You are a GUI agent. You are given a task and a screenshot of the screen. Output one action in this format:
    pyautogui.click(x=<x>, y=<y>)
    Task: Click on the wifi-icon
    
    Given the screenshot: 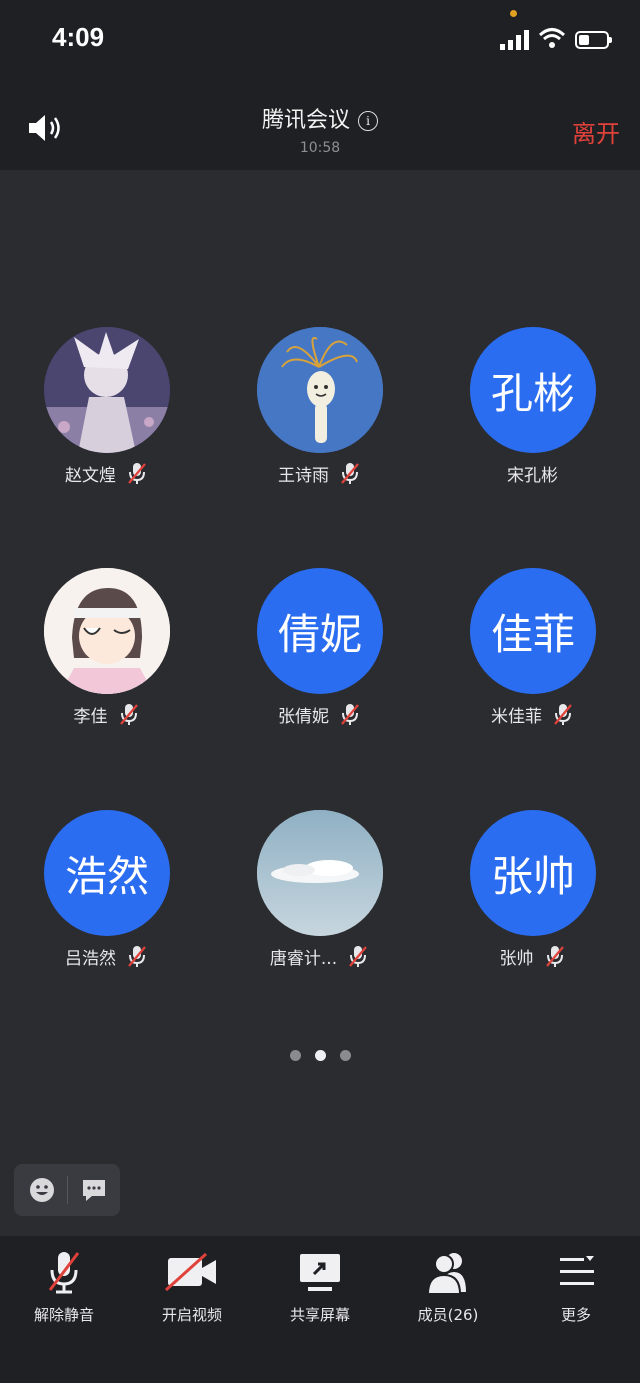 What is the action you would take?
    pyautogui.click(x=552, y=38)
    